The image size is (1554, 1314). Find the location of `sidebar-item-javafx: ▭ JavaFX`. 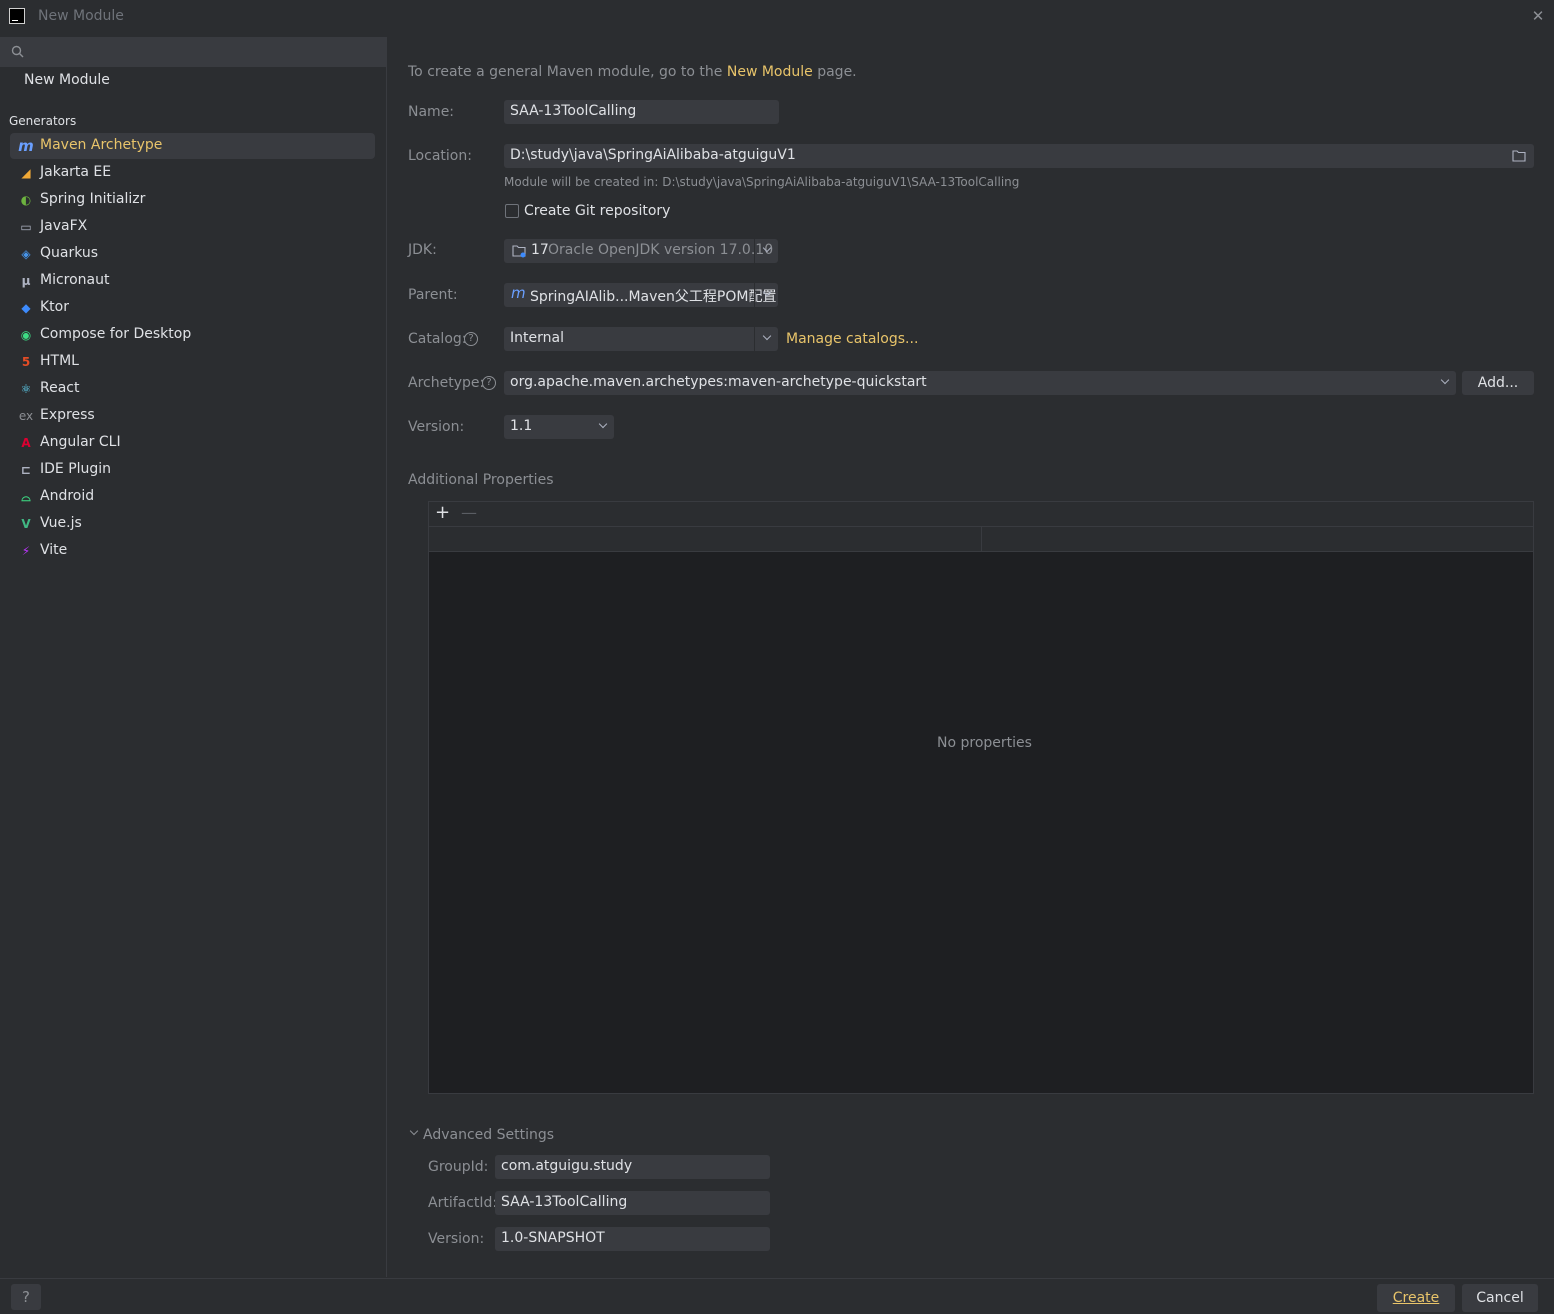

sidebar-item-javafx: ▭ JavaFX is located at coordinates (192, 227).